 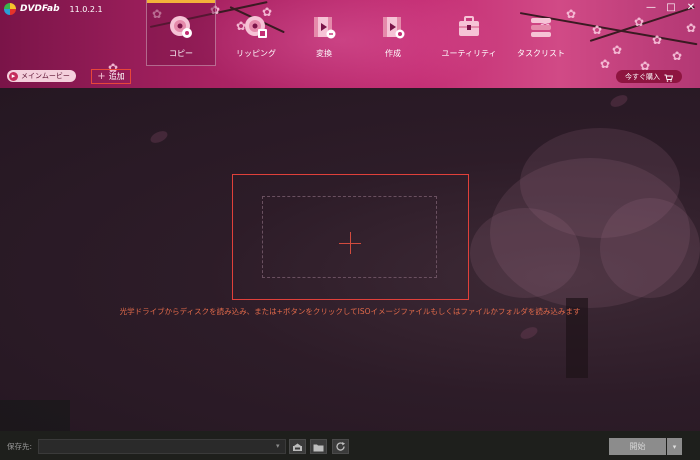 What do you see at coordinates (256, 27) in the screenshot?
I see `ripping-disc-icon` at bounding box center [256, 27].